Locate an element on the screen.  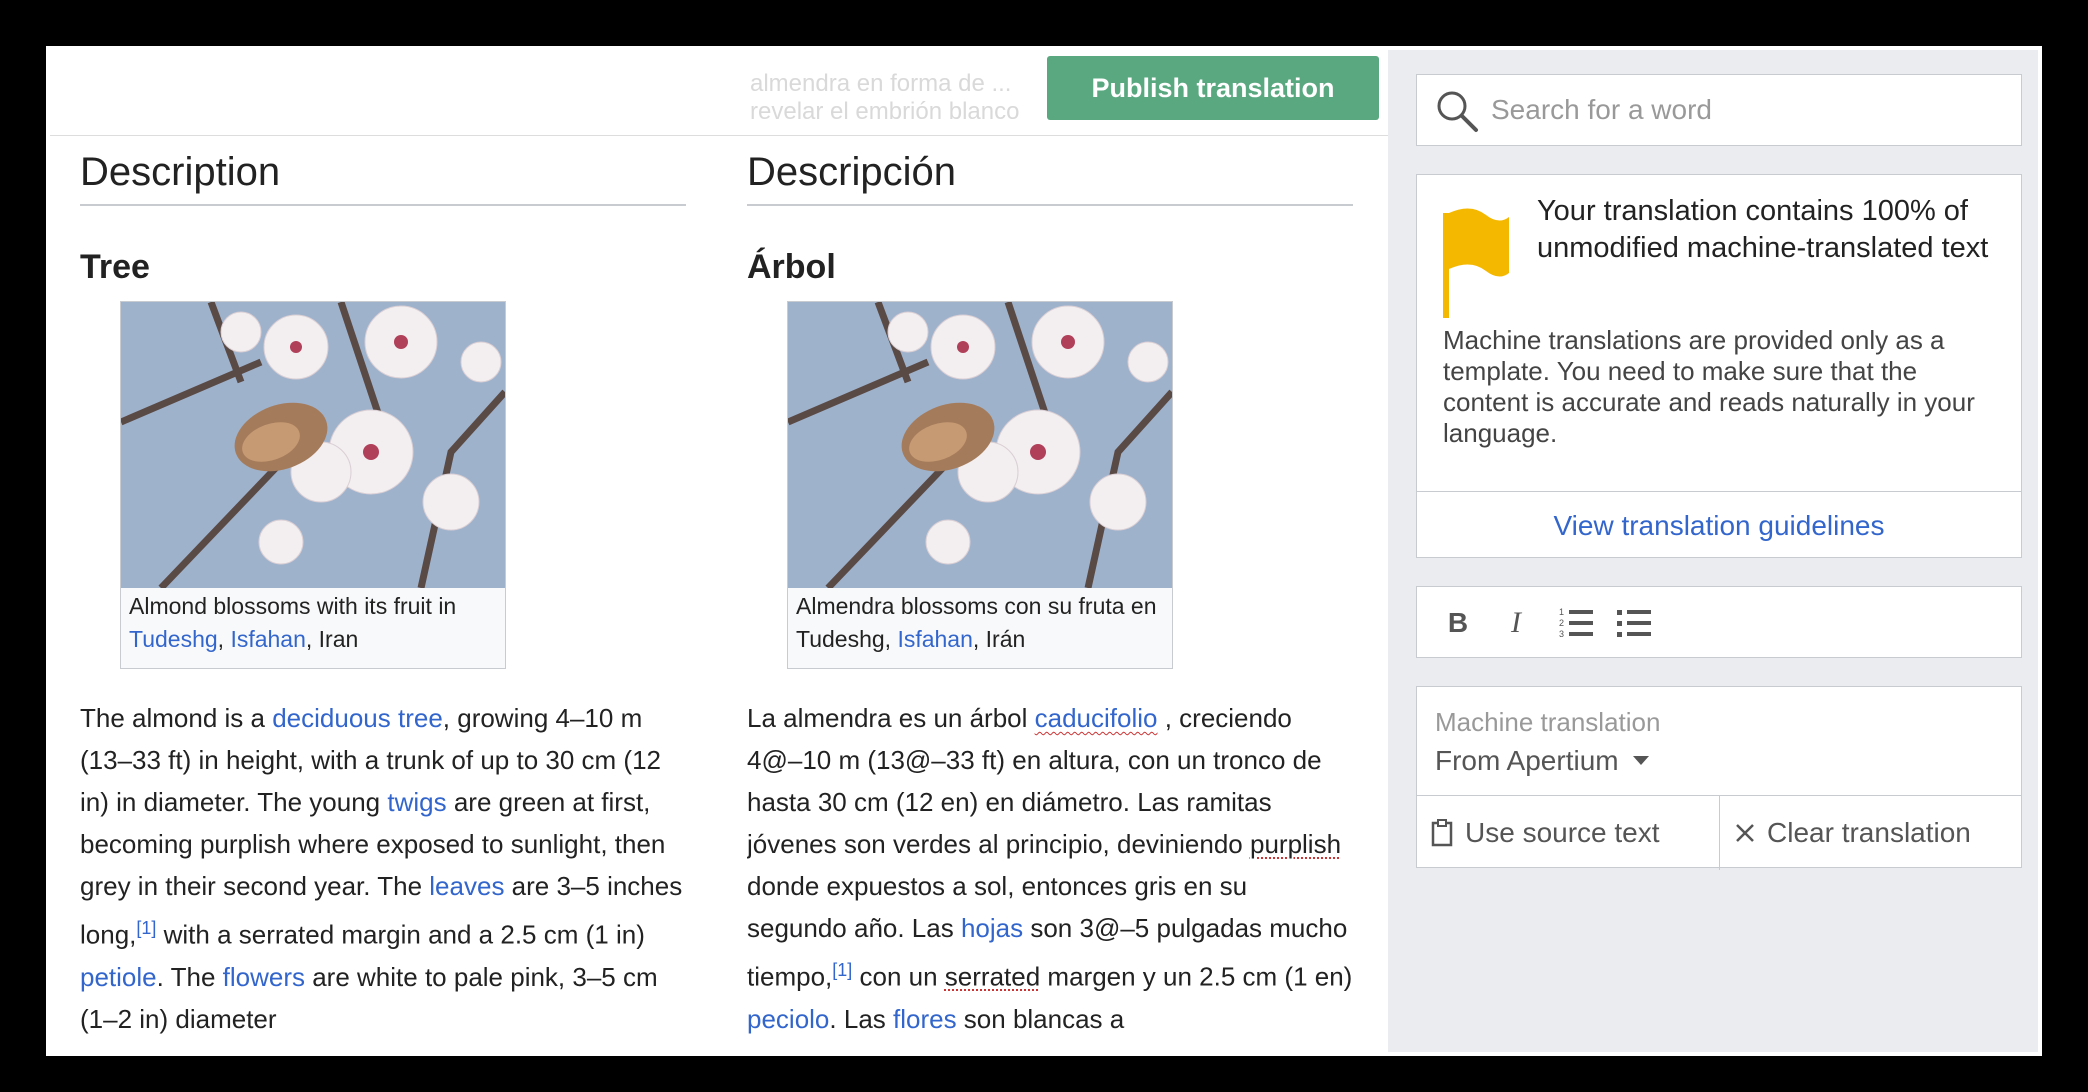
mt-provider-dropdown: From Apertium is located at coordinates (1542, 761).